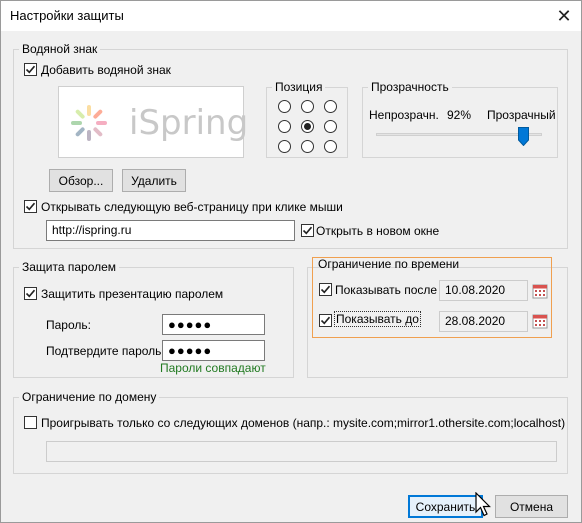 The height and width of the screenshot is (523, 582). I want to click on position-radio-middle-left, so click(284, 126).